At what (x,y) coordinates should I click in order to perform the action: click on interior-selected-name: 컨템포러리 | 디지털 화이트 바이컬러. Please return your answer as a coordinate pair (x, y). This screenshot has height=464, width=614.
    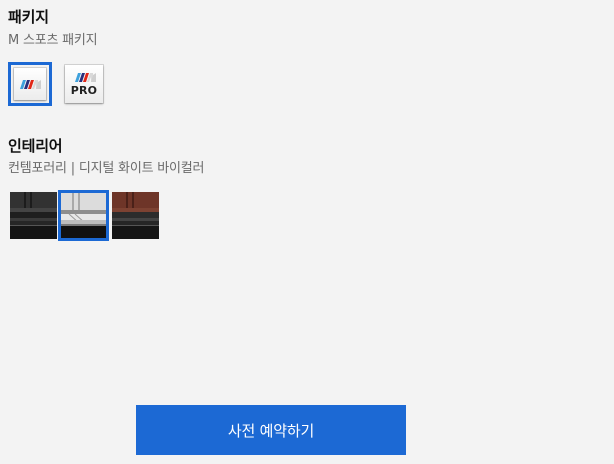
    Looking at the image, I should click on (106, 168).